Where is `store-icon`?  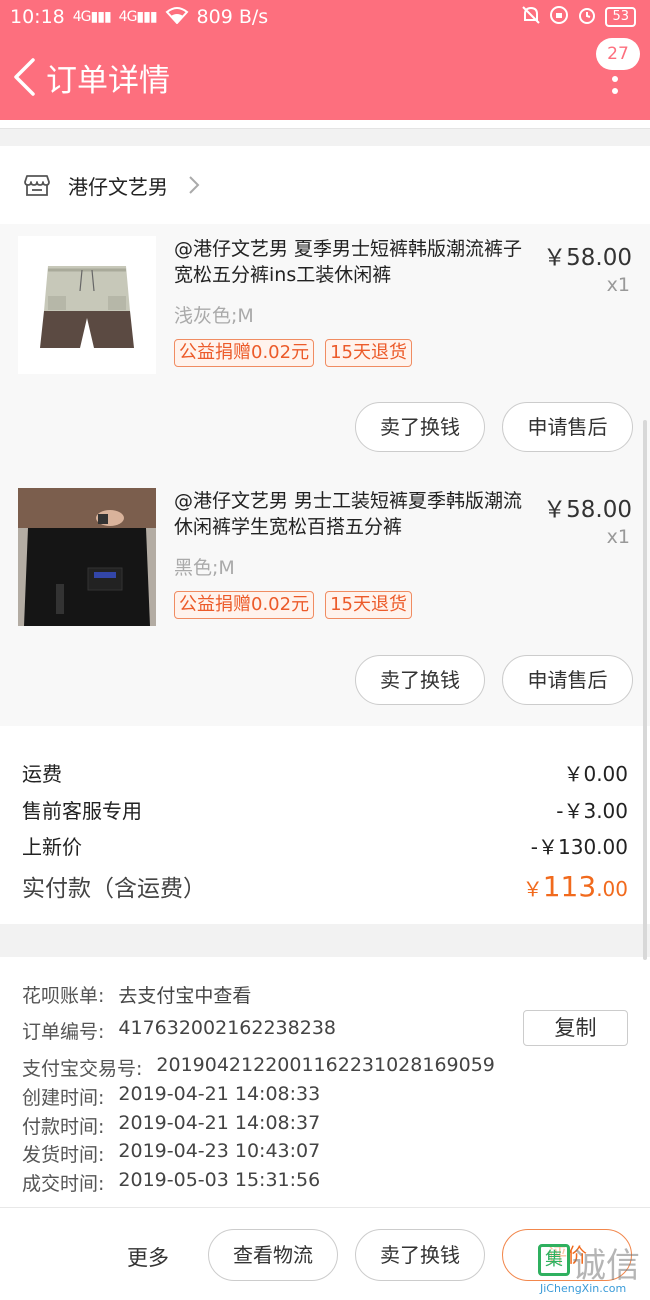
store-icon is located at coordinates (37, 185).